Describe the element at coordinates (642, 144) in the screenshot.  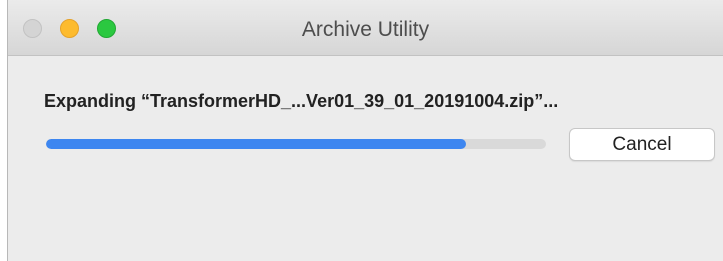
I see `cancel-button: Cancel` at that location.